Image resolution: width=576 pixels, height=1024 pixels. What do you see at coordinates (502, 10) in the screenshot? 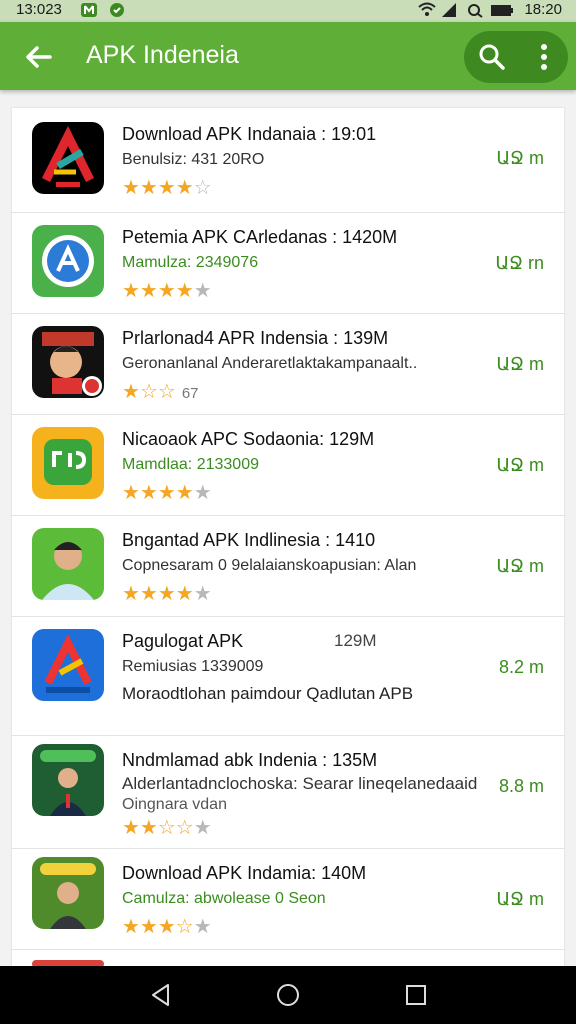
I see `battery-icon` at bounding box center [502, 10].